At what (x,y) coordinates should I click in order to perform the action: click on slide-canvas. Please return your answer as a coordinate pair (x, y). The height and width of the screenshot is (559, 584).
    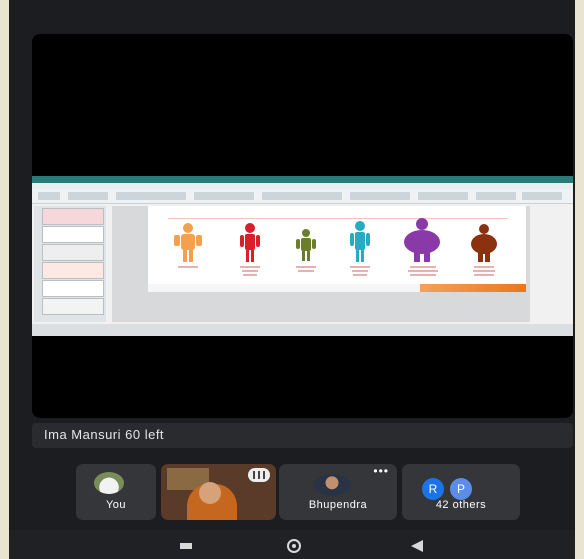
    Looking at the image, I should click on (321, 264).